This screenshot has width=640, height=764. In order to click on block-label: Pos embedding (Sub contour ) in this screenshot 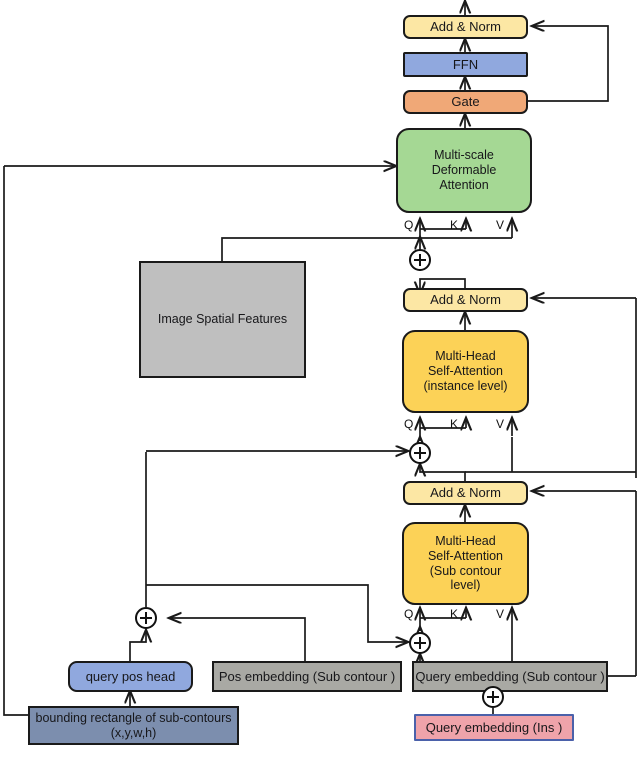, I will do `click(307, 676)`.